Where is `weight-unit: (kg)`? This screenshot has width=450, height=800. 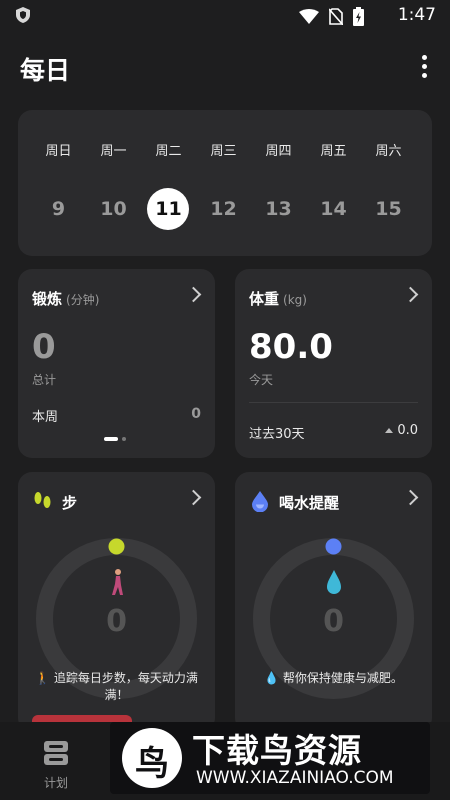
weight-unit: (kg) is located at coordinates (295, 300).